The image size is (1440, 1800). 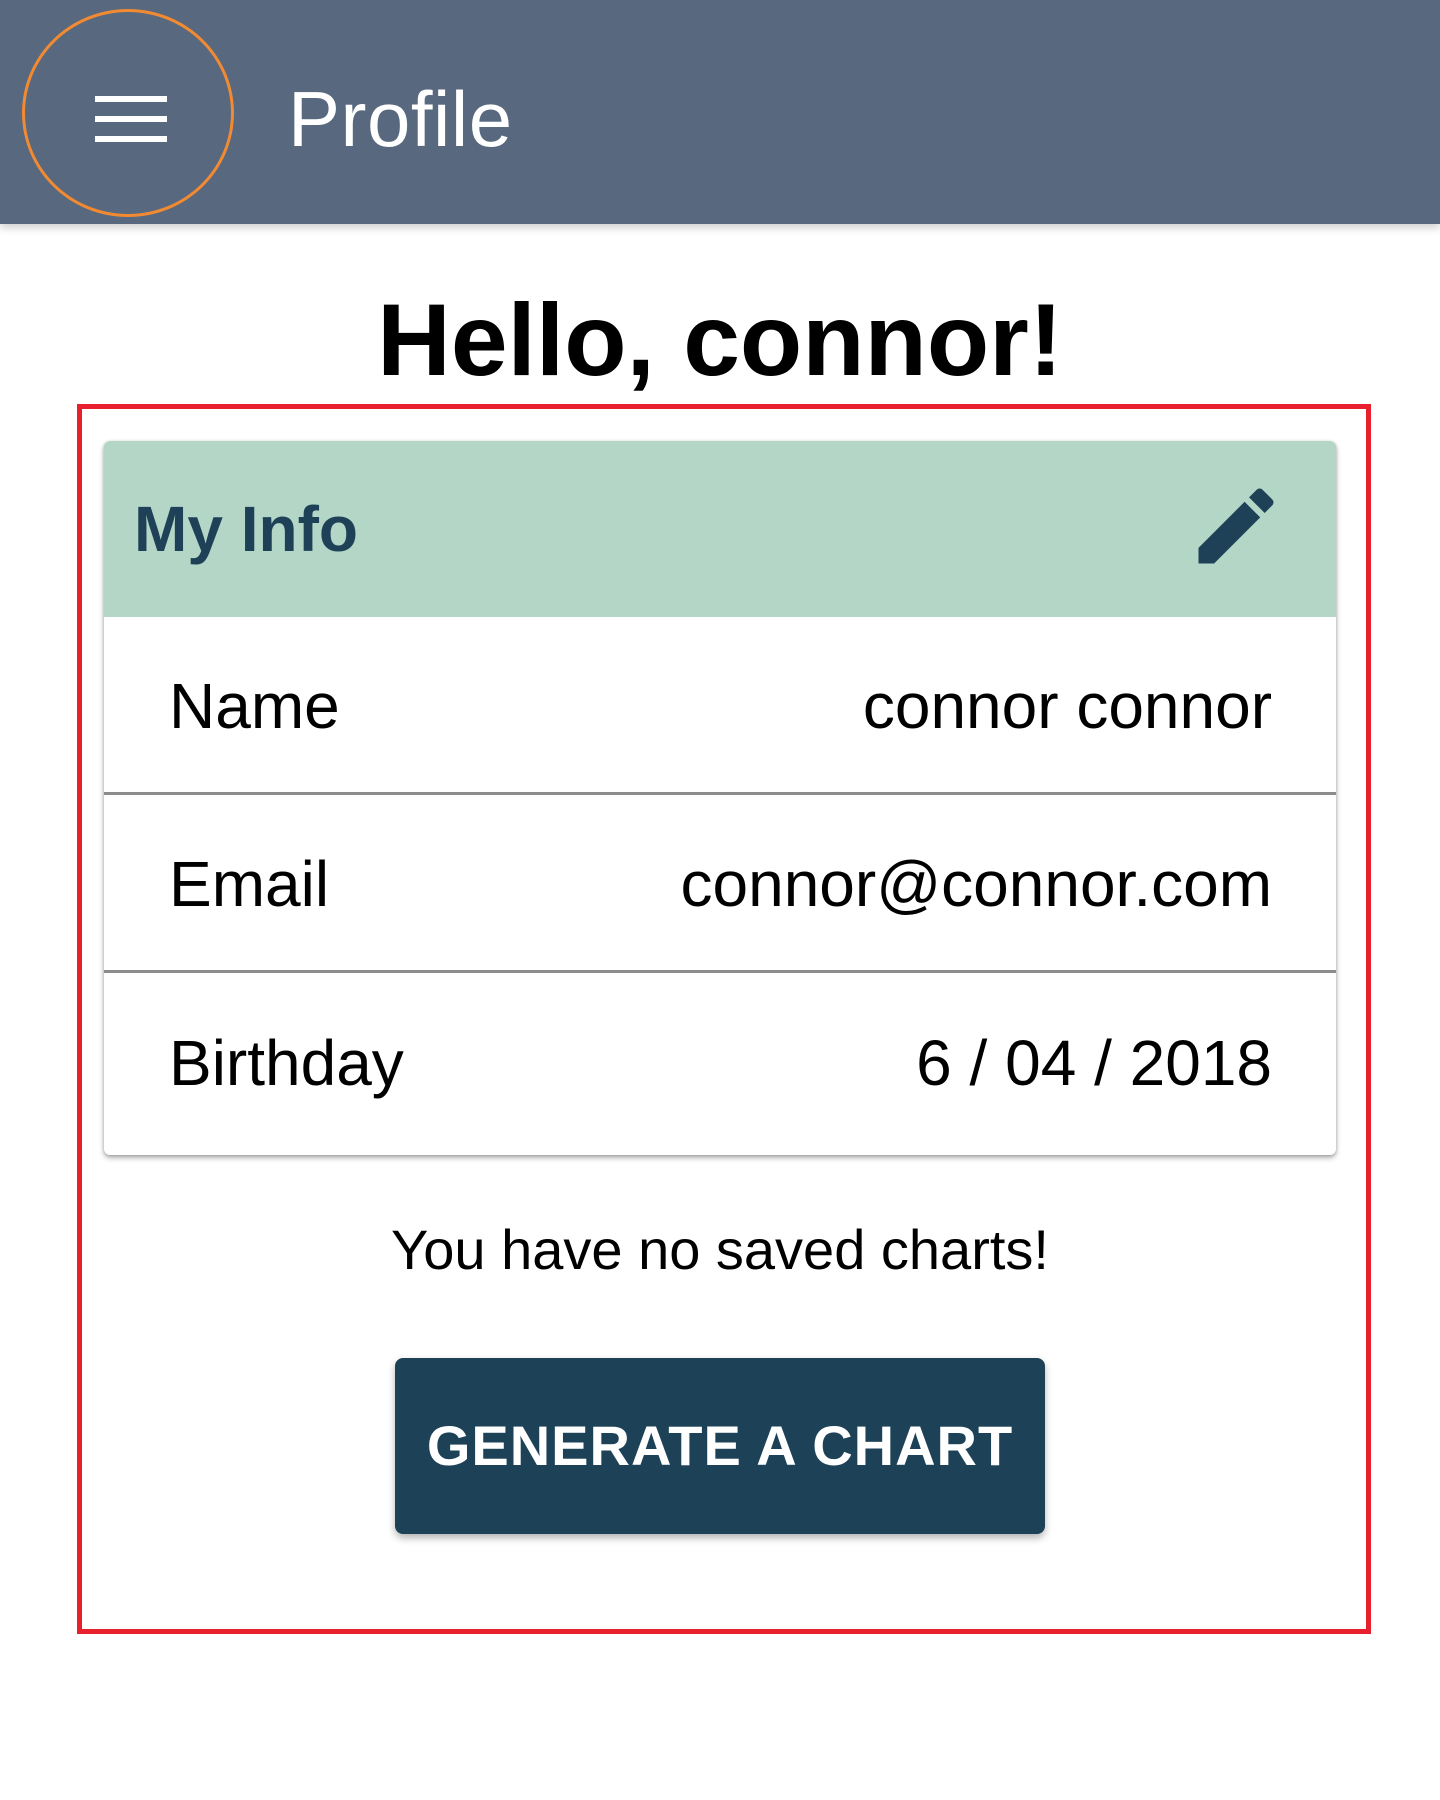 I want to click on menu-button, so click(x=128, y=113).